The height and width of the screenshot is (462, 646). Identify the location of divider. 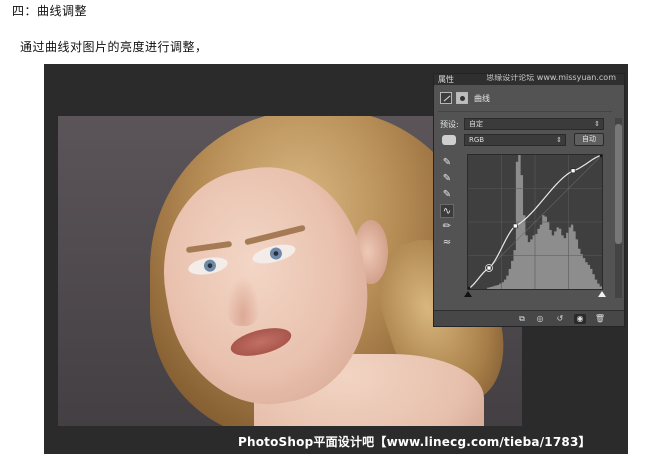
(525, 111).